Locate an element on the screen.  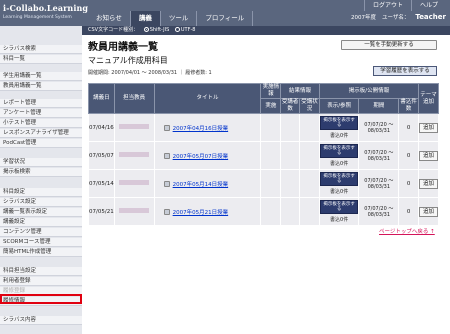
main-tabs: お知らせ 講義 ツール プロフィール is located at coordinates (171, 18).